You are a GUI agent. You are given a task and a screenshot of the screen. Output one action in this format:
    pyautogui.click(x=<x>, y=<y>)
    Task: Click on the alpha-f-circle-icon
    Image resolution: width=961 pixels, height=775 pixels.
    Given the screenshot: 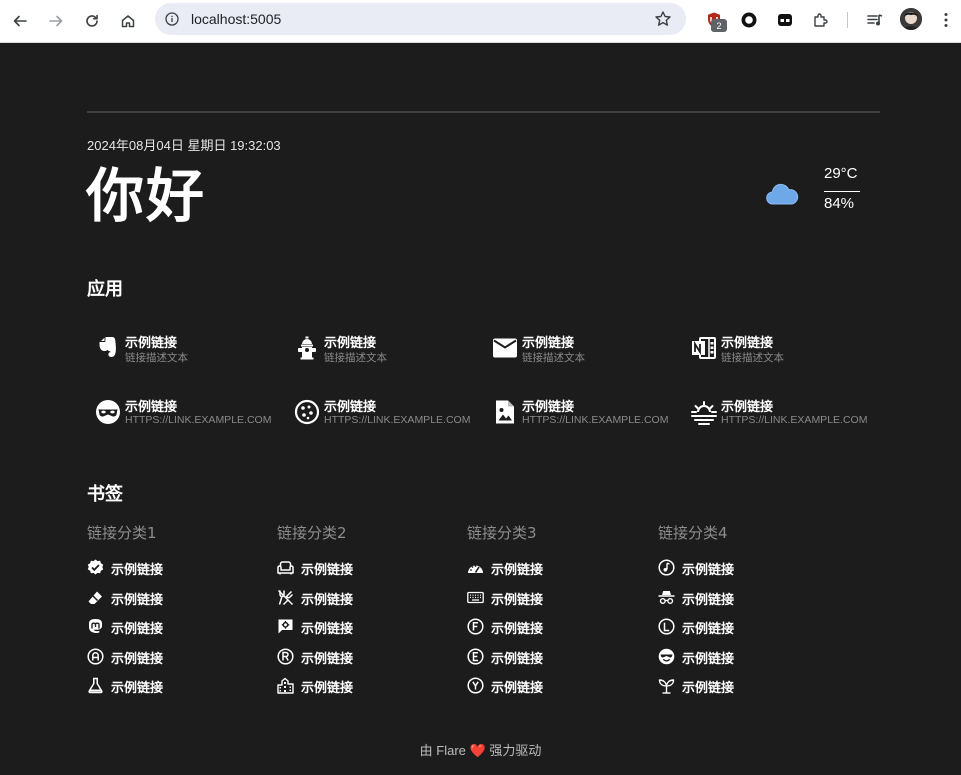 What is the action you would take?
    pyautogui.click(x=475, y=626)
    